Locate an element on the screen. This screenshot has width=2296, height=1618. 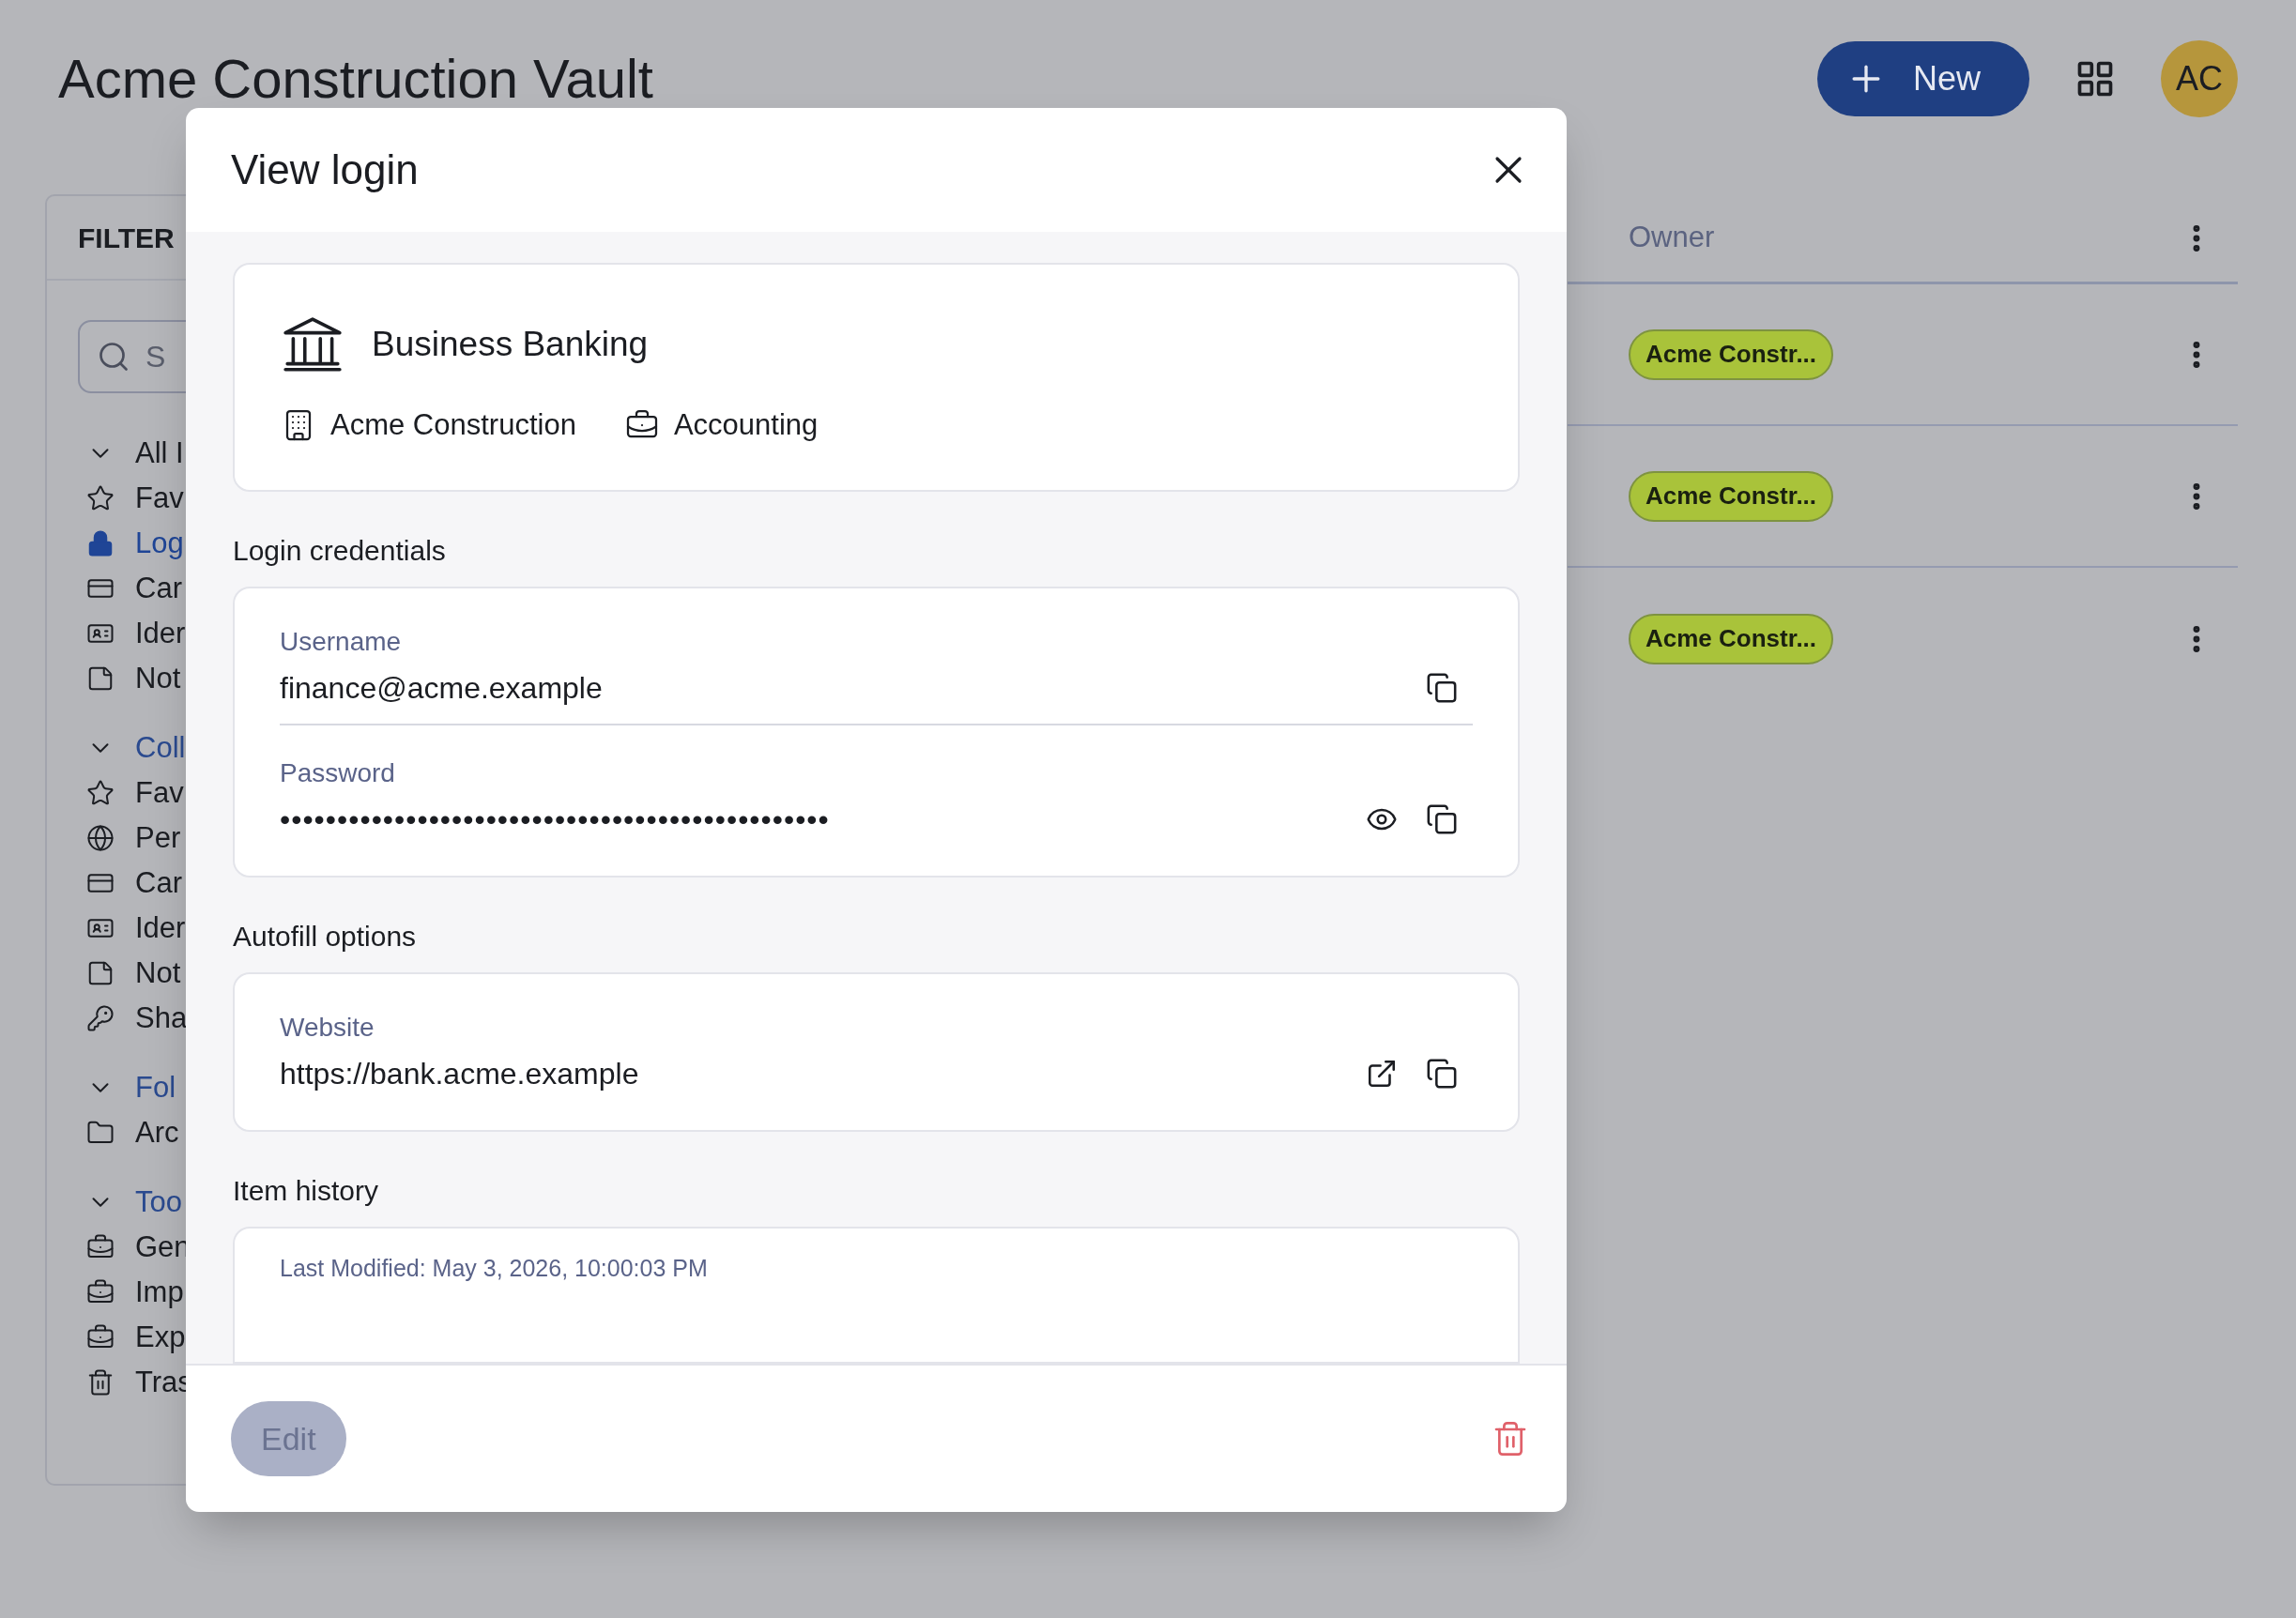
item-name: Business Banking is located at coordinates (510, 345).